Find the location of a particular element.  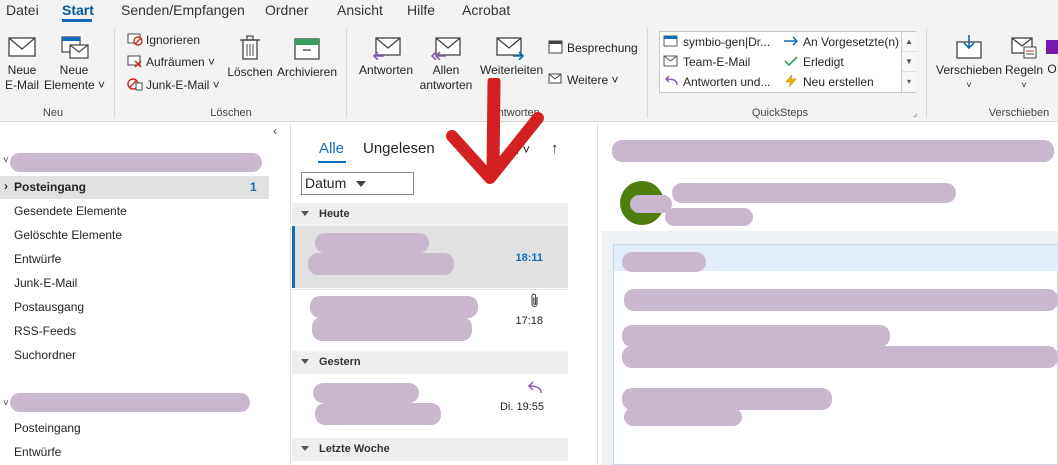

delete-button: Löschen is located at coordinates (250, 57).